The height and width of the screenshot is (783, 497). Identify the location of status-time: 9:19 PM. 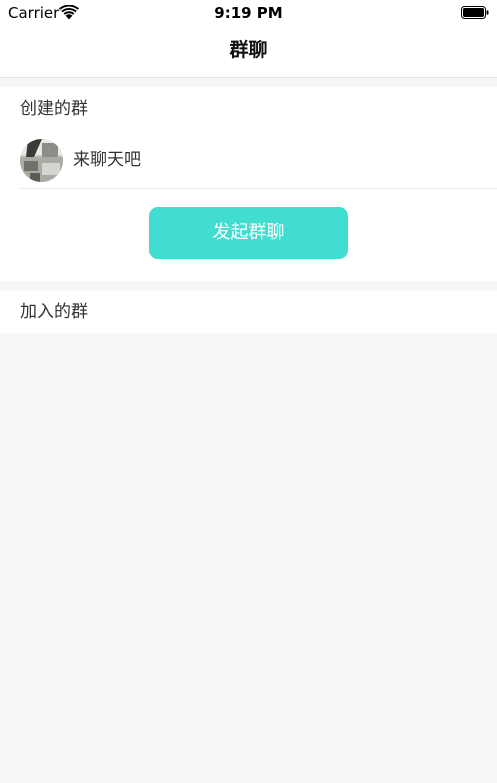
(248, 13).